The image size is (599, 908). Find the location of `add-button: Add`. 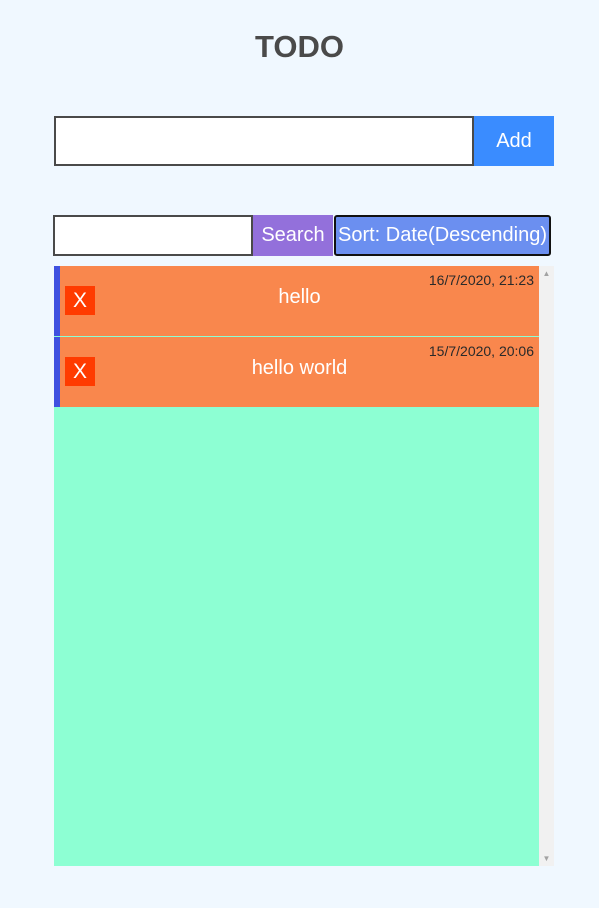

add-button: Add is located at coordinates (514, 141).